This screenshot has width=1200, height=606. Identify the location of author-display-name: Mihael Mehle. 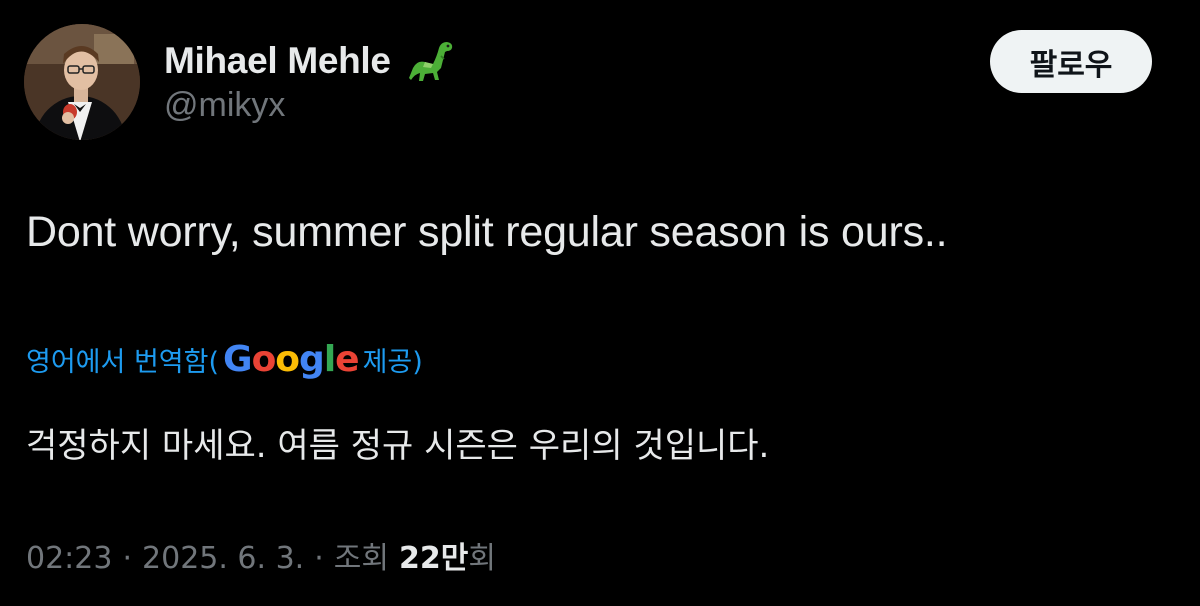
(277, 61).